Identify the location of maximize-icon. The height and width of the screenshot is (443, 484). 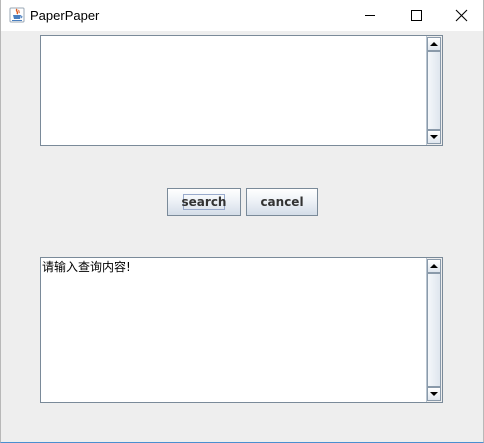
(416, 15).